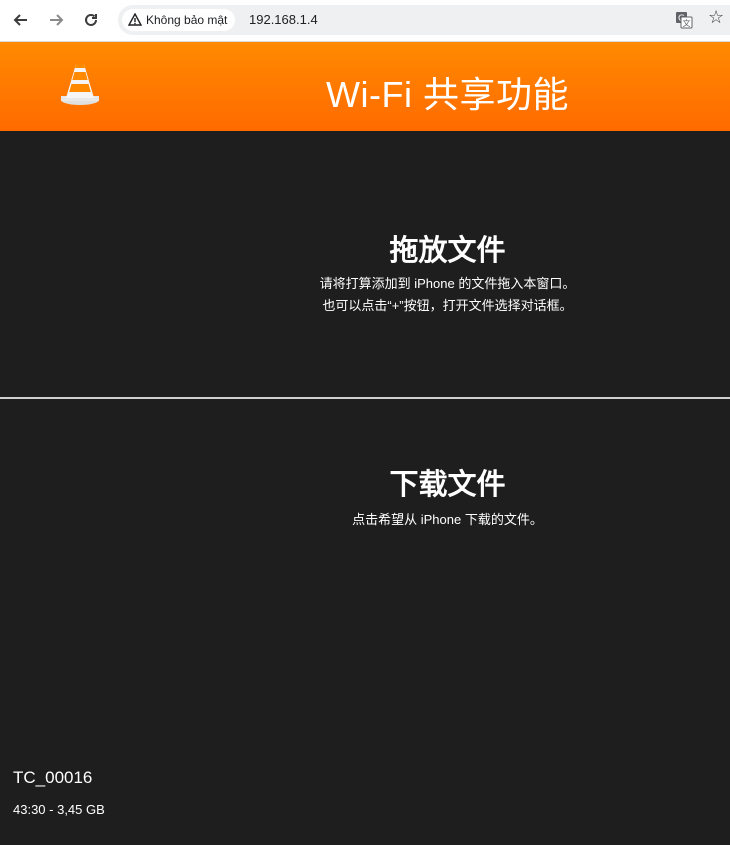 Image resolution: width=730 pixels, height=845 pixels. What do you see at coordinates (56, 20) in the screenshot?
I see `forward-arrow-icon` at bounding box center [56, 20].